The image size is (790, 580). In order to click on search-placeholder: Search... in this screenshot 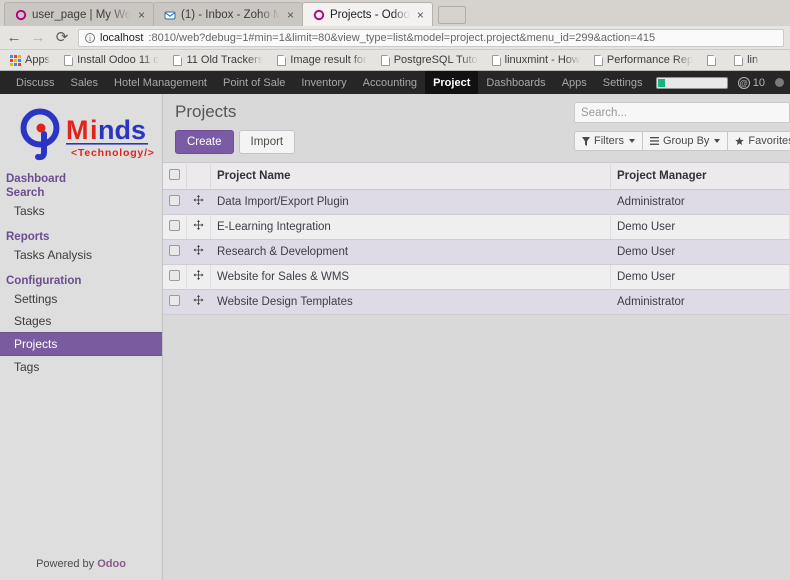, I will do `click(604, 112)`.